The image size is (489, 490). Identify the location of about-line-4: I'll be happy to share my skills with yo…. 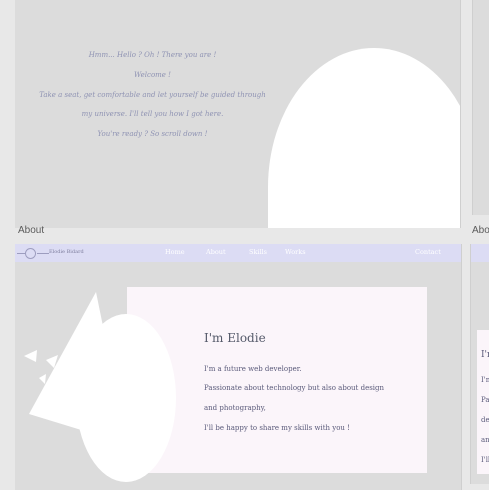
(277, 428).